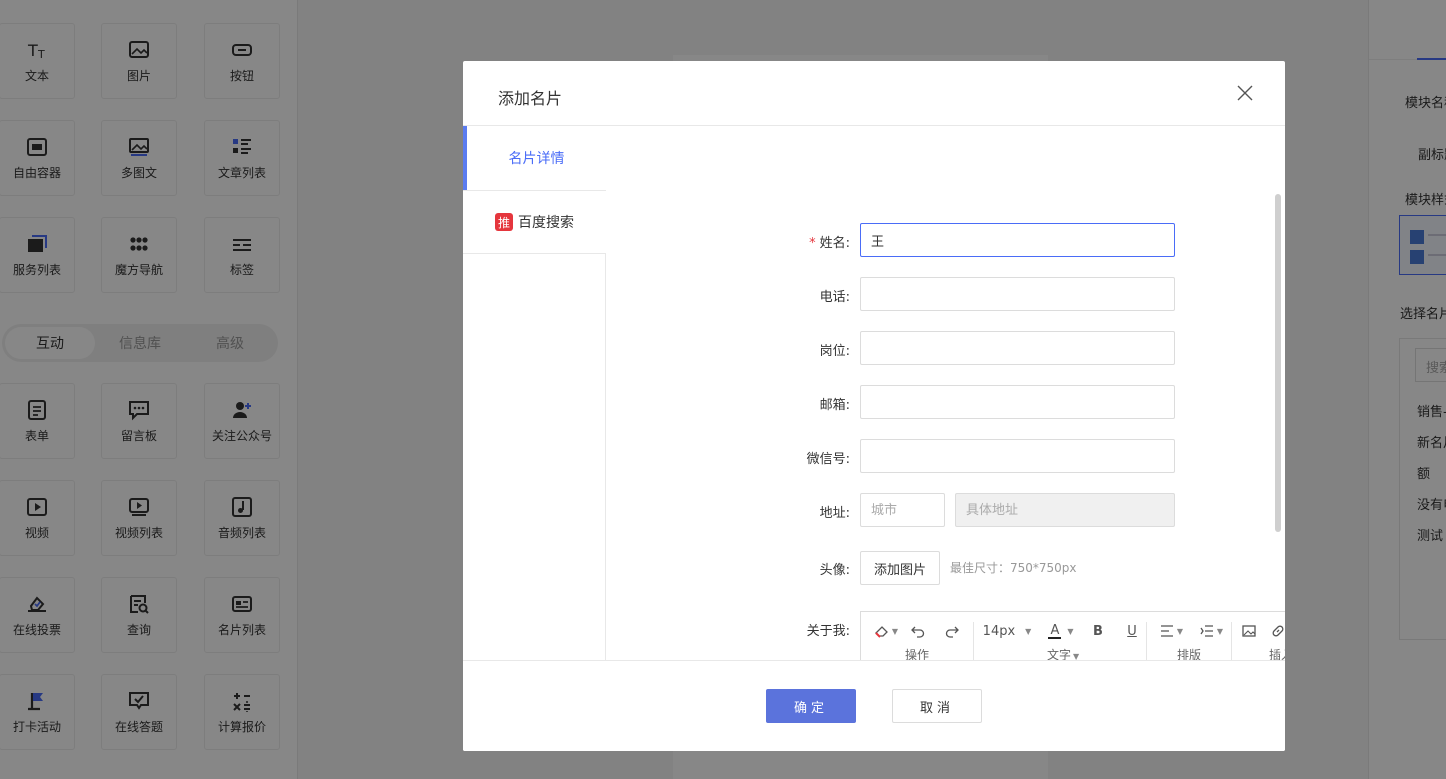 The image size is (1446, 779). I want to click on undo-icon, so click(918, 632).